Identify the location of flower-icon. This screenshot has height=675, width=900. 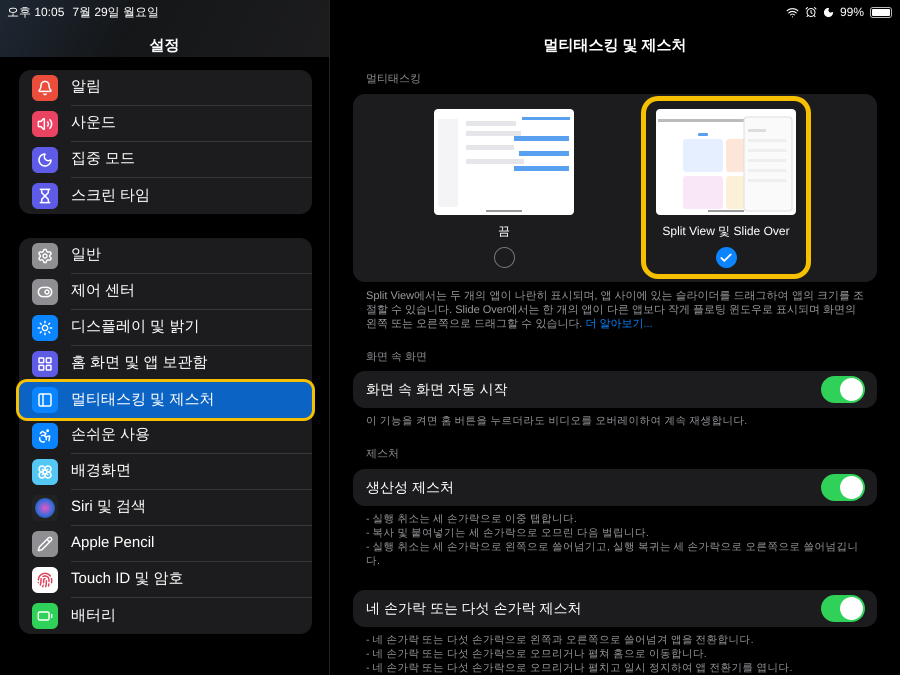
(45, 472).